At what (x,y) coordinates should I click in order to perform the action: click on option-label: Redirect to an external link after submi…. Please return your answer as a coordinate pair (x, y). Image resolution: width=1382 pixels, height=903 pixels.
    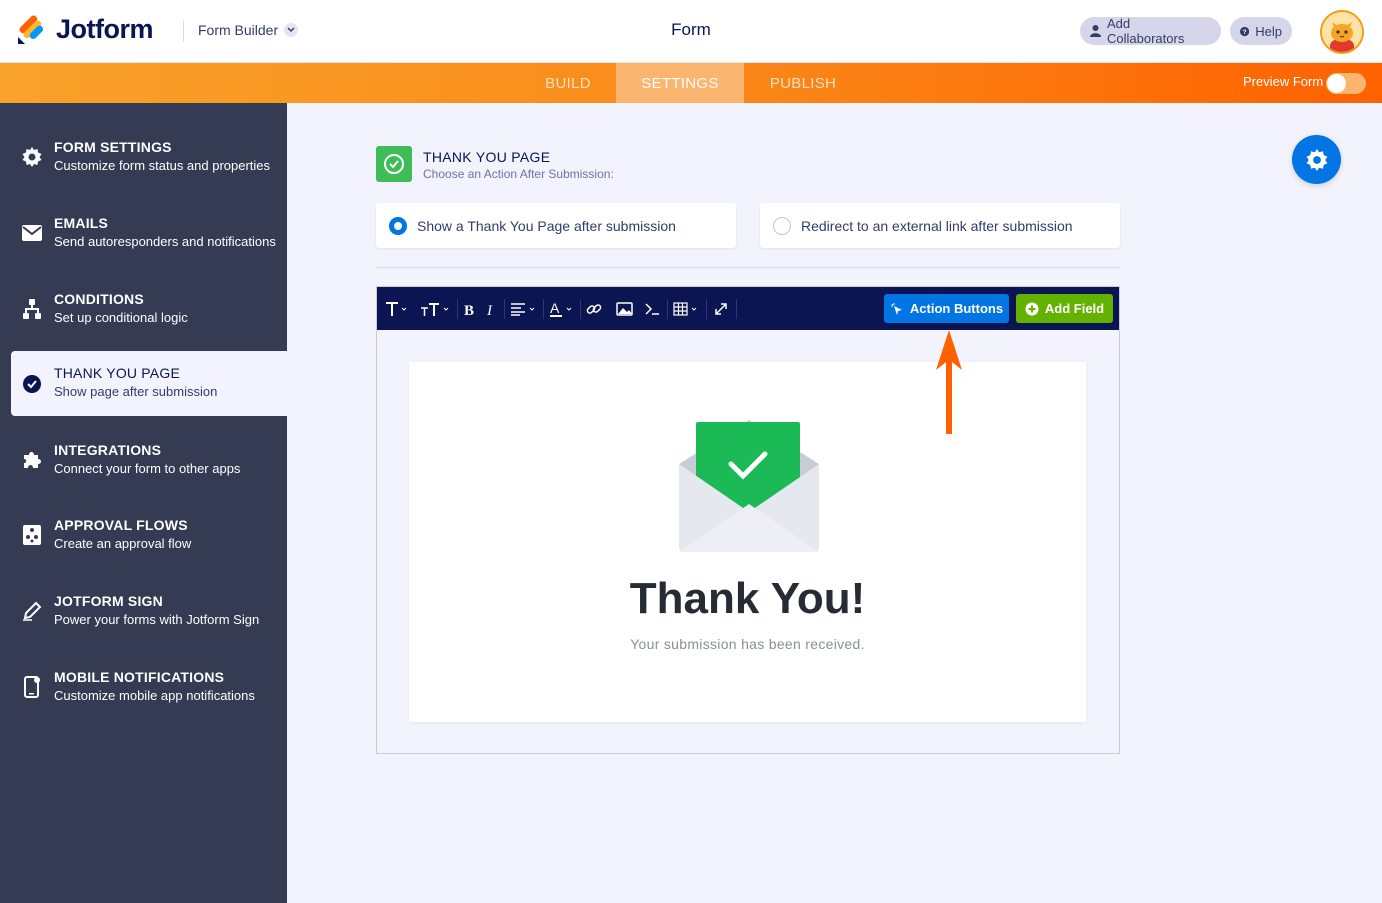
    Looking at the image, I should click on (937, 225).